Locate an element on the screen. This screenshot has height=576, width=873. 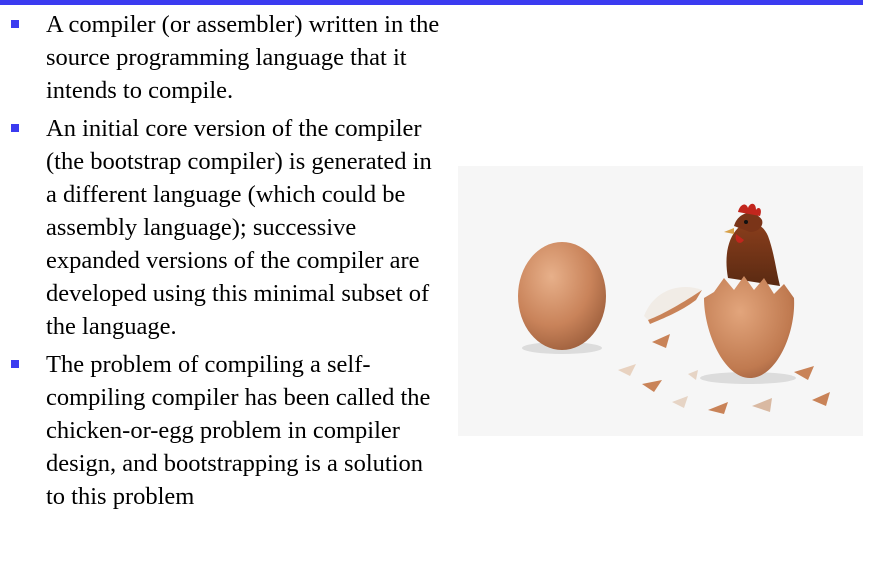
whole-egg is located at coordinates (562, 296).